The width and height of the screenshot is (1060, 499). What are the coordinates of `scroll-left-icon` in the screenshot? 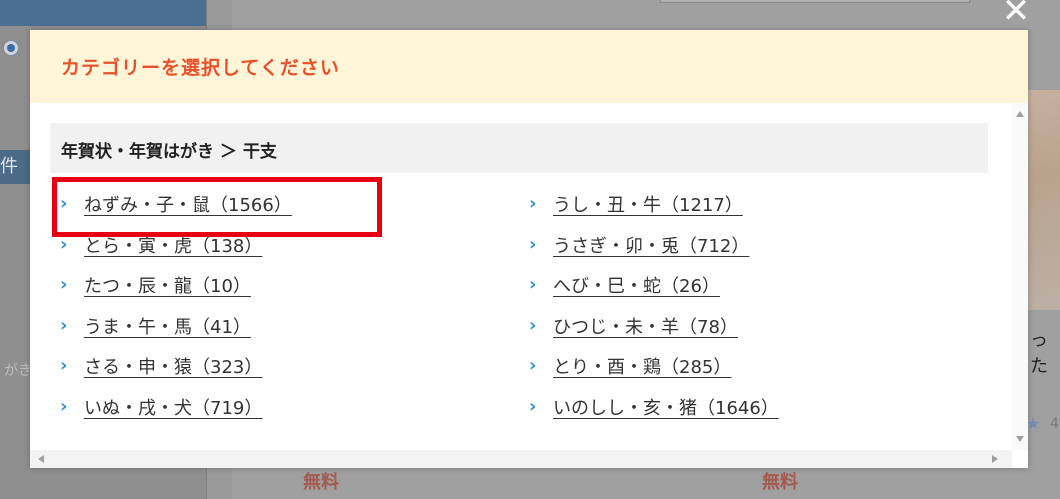 It's located at (41, 459).